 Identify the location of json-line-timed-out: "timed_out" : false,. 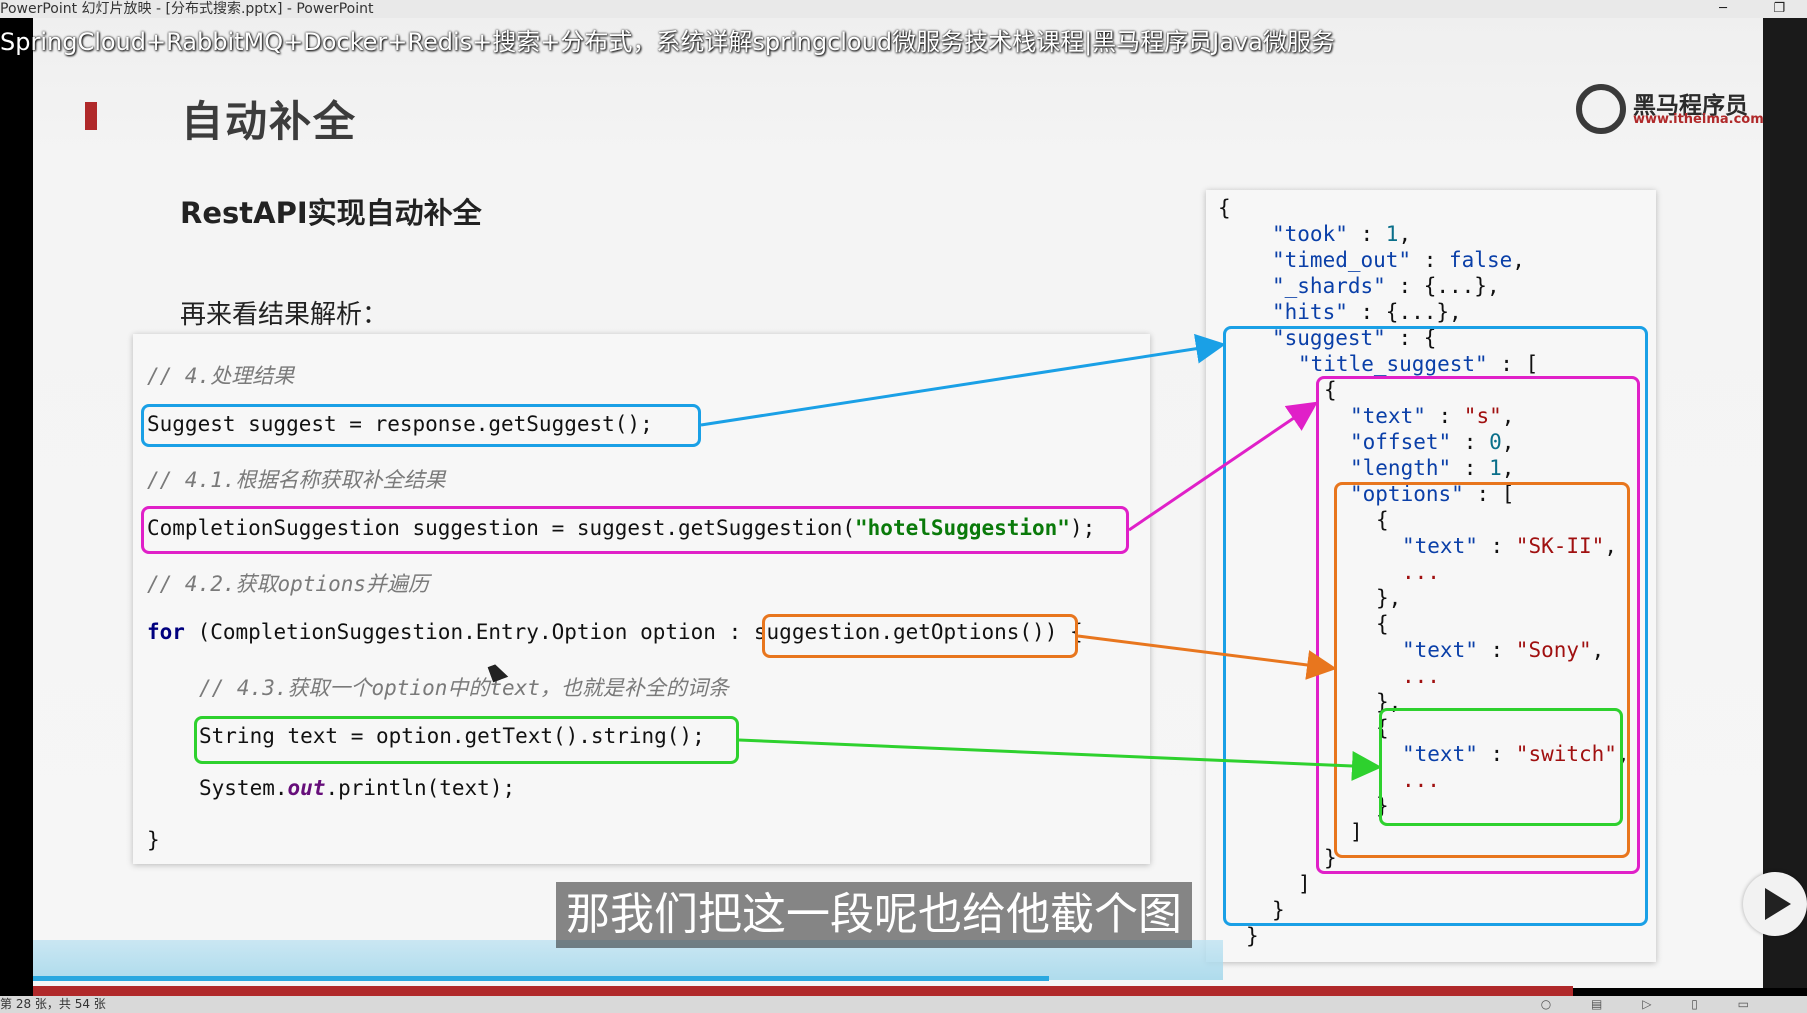
(1398, 260).